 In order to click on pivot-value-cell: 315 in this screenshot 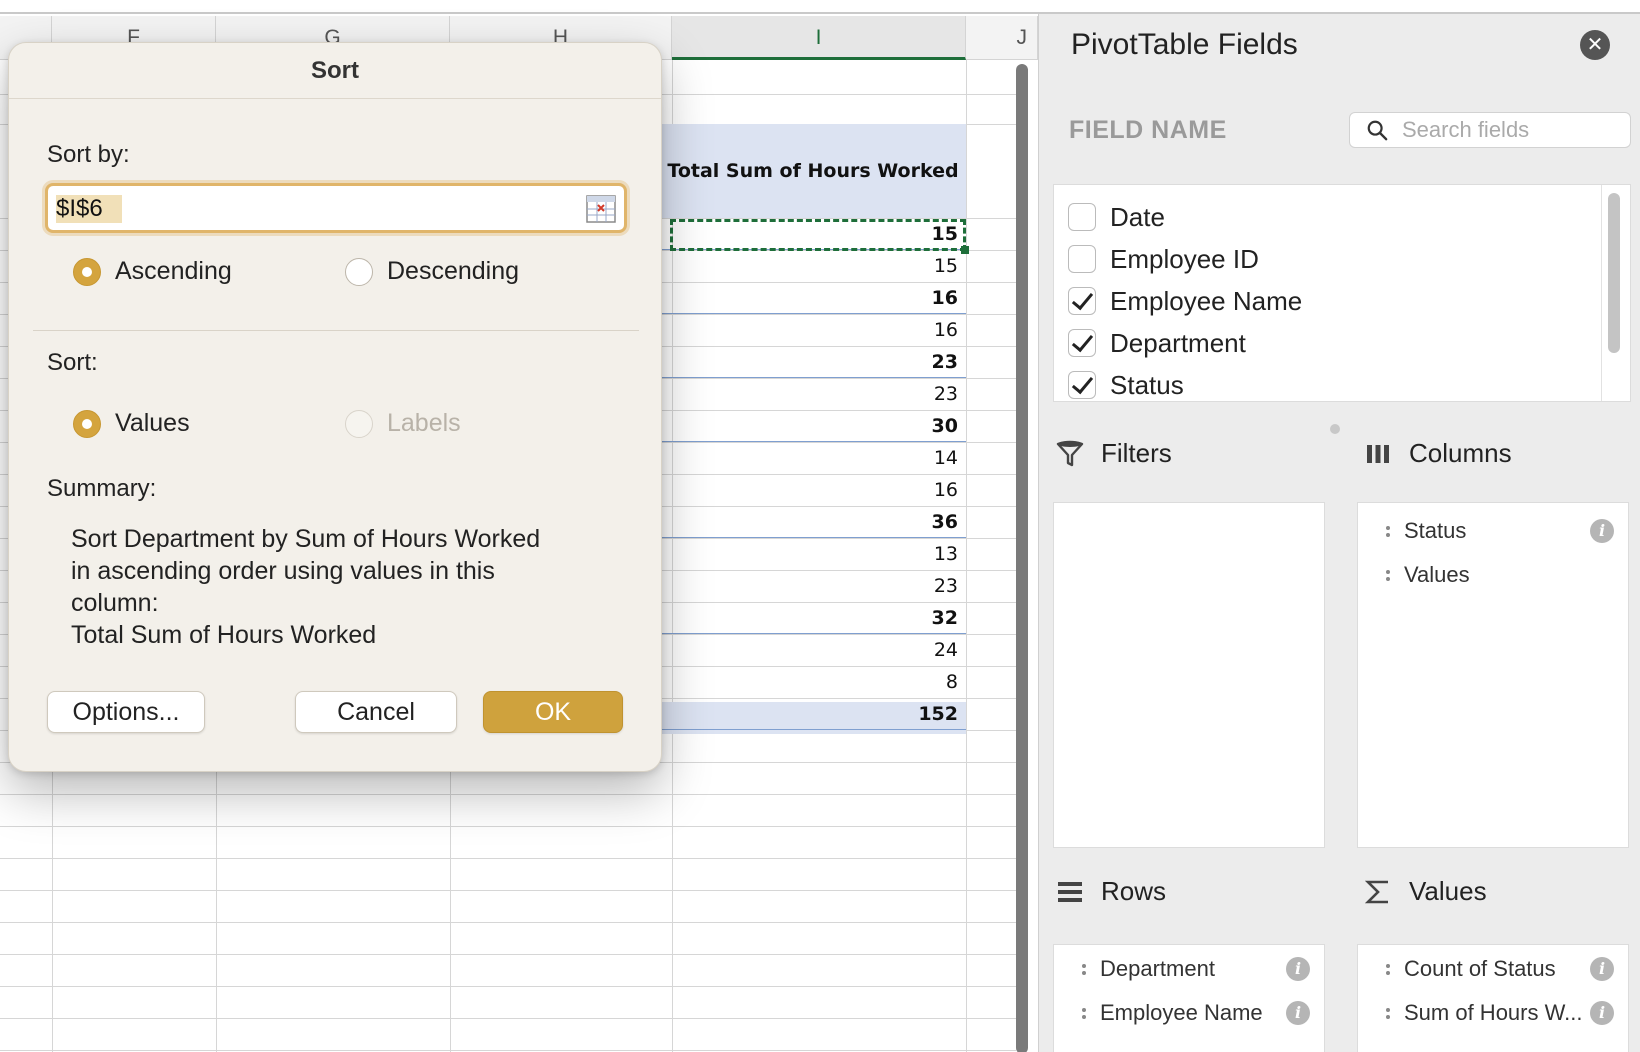, I will do `click(805, 266)`.